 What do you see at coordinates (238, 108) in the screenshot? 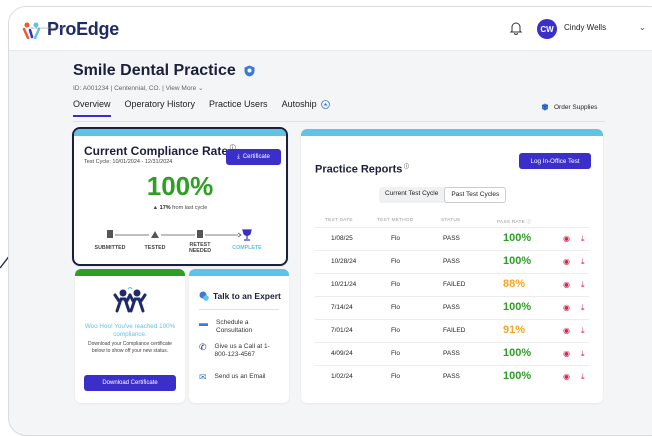
I see `tab-practice-users: Practice Users` at bounding box center [238, 108].